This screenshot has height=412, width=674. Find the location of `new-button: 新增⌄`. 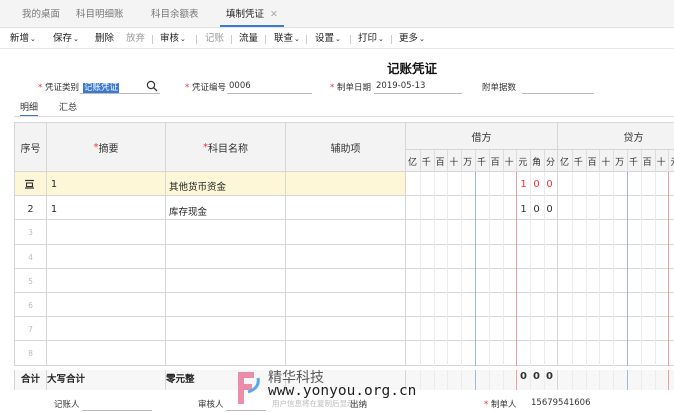

new-button: 新增⌄ is located at coordinates (23, 39).